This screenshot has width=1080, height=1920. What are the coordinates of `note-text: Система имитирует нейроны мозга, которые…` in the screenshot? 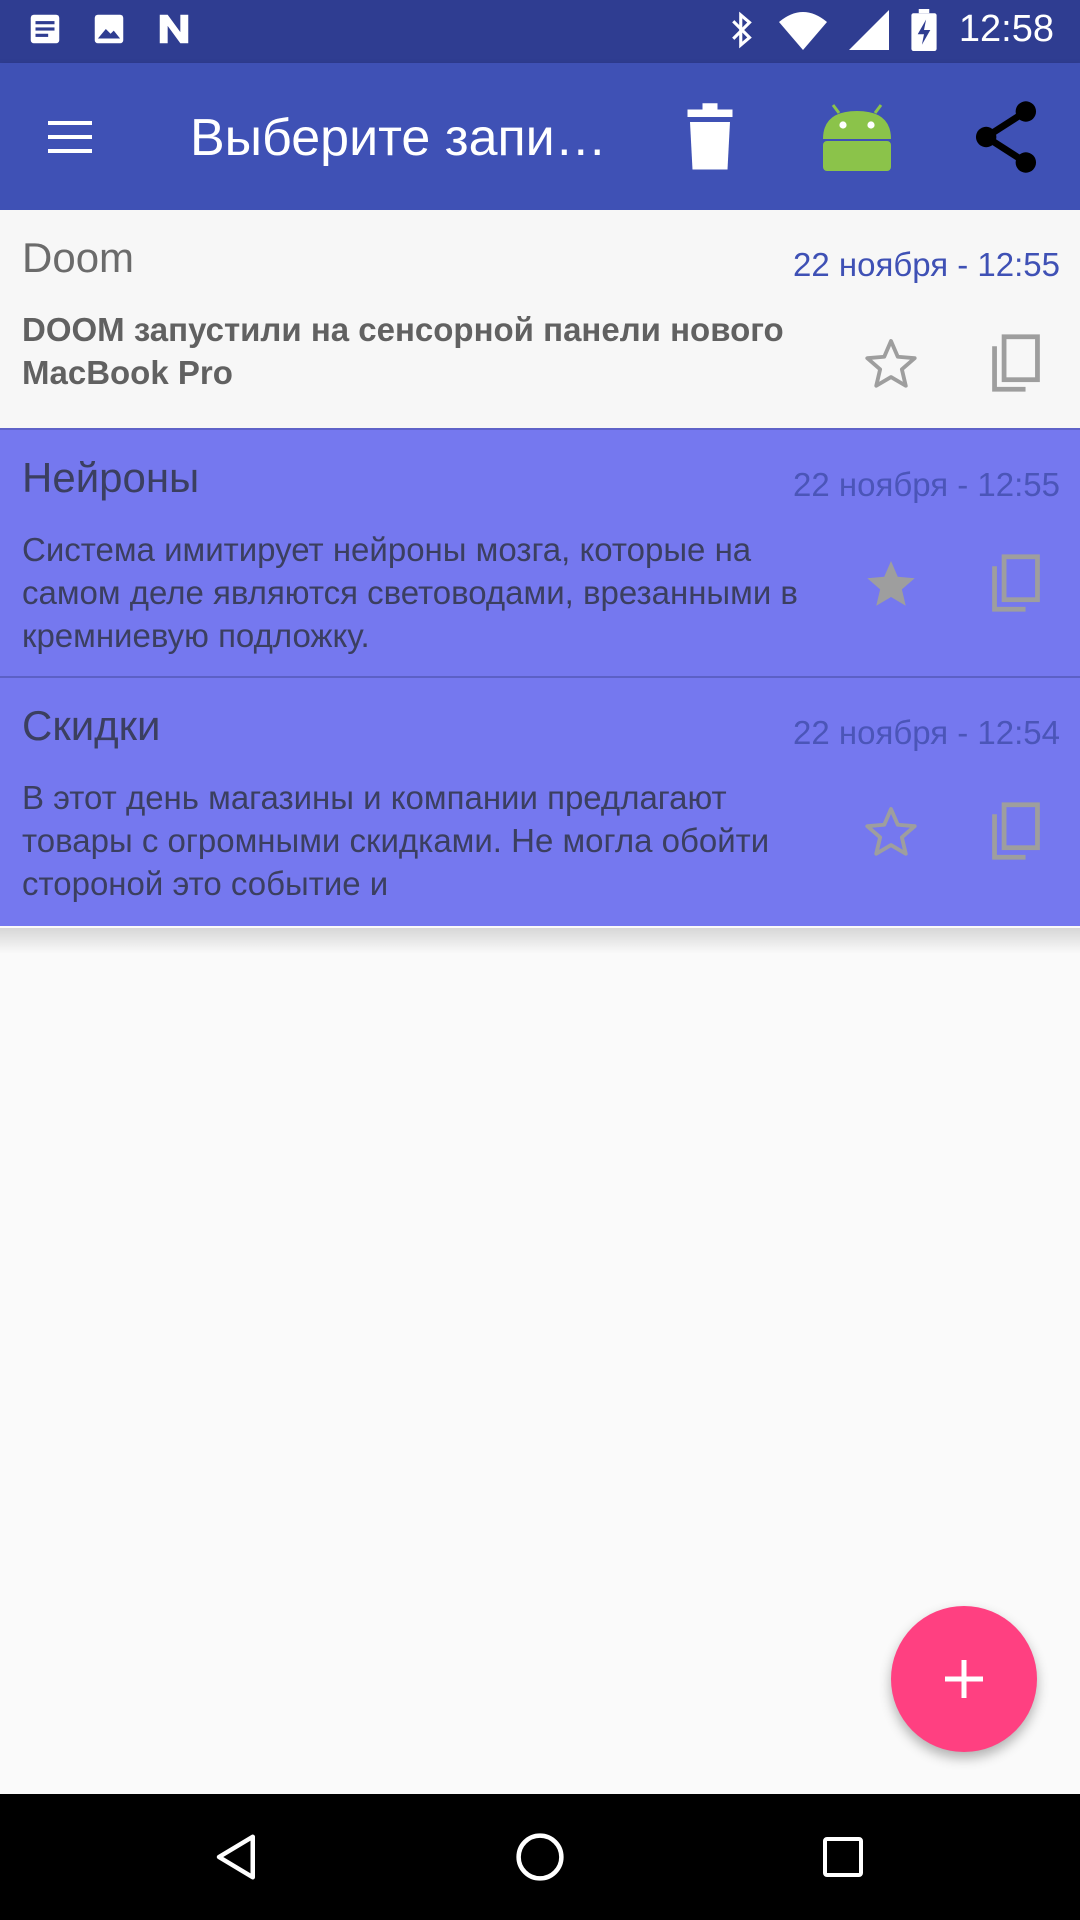 It's located at (410, 592).